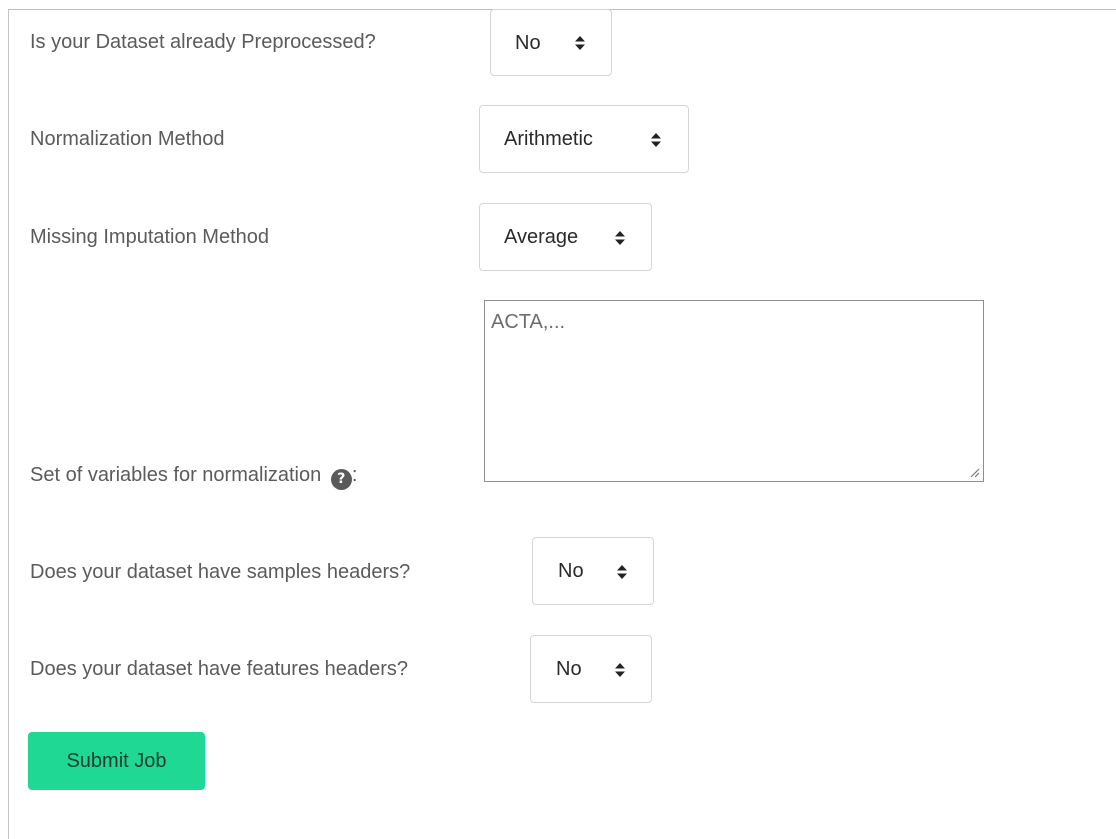 The image size is (1116, 839). What do you see at coordinates (203, 42) in the screenshot?
I see `preprocessed-label: Is your Dataset already Preprocessed?` at bounding box center [203, 42].